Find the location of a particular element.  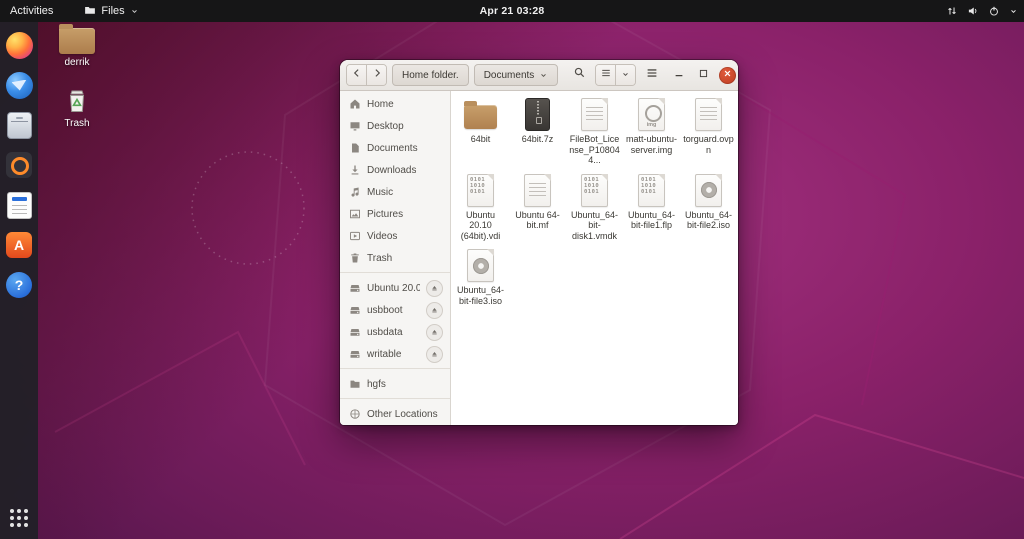

dock-item-libreoffice-writer is located at coordinates (19, 205).